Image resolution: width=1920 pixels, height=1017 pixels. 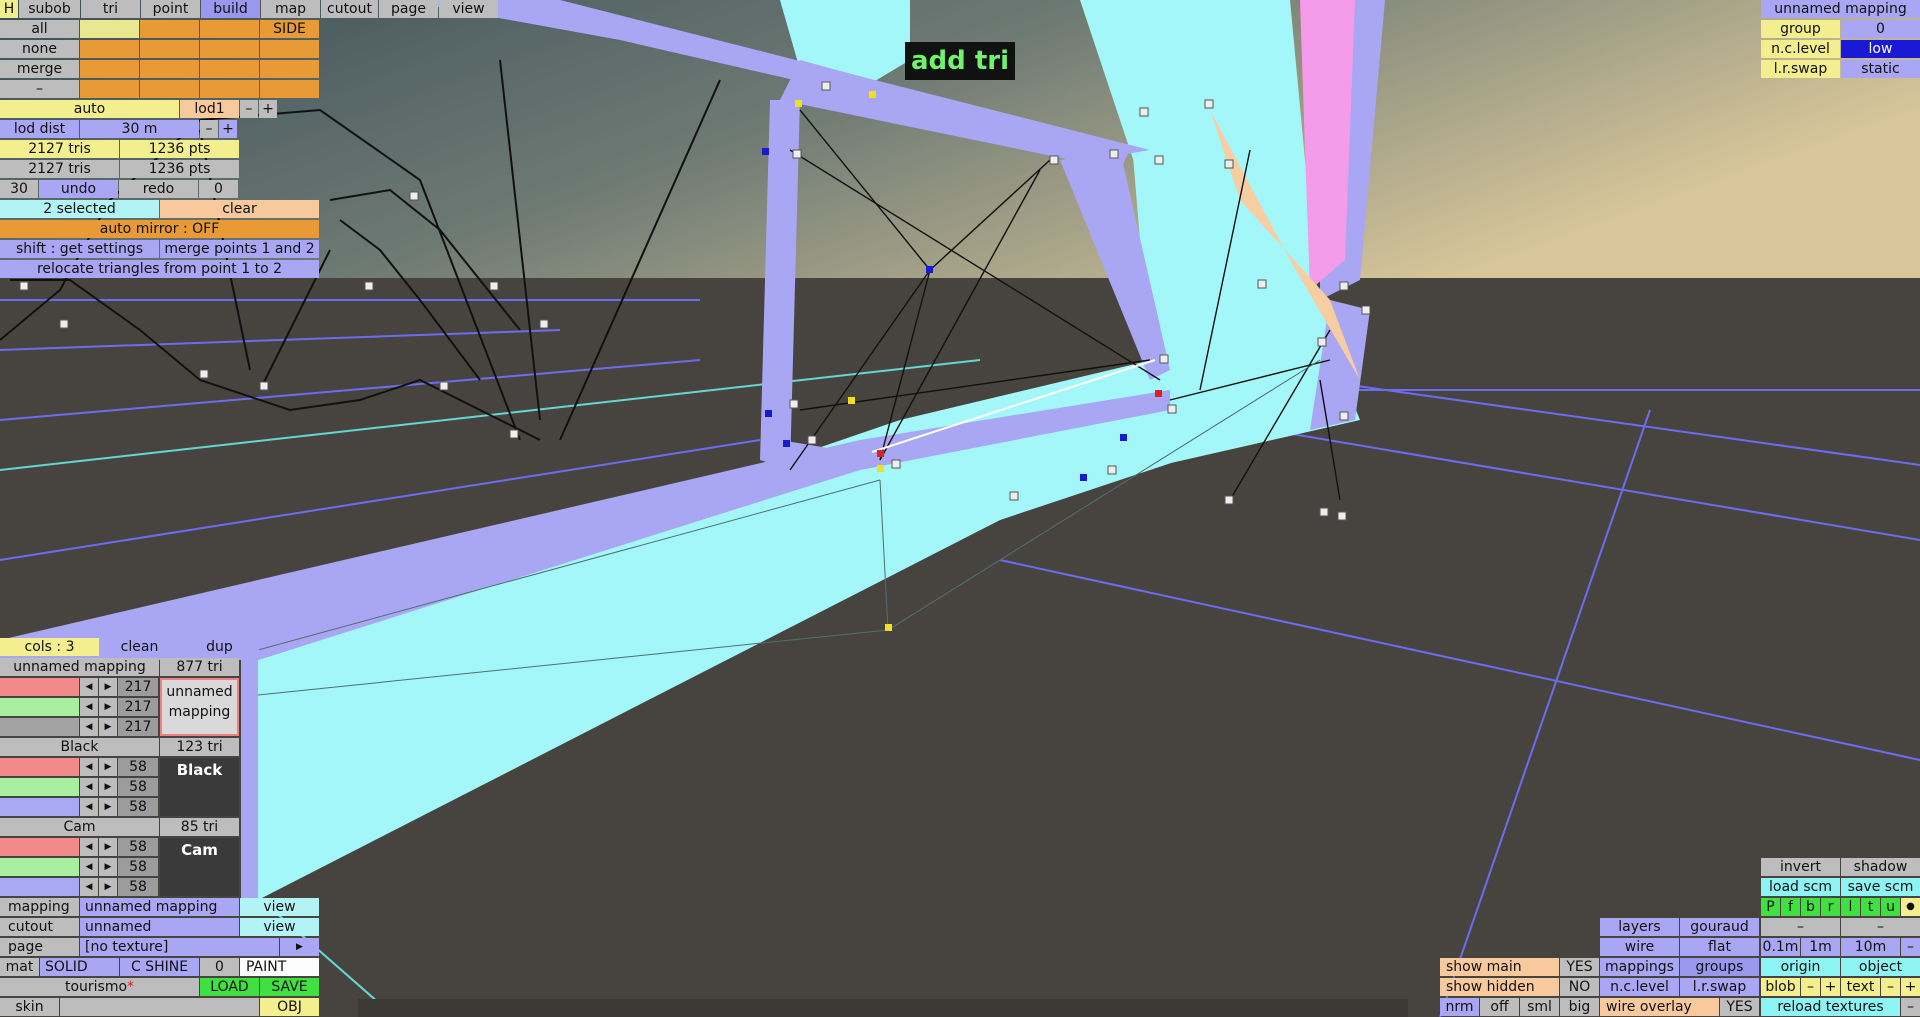 What do you see at coordinates (199, 787) in the screenshot?
I see `color-preview: Black` at bounding box center [199, 787].